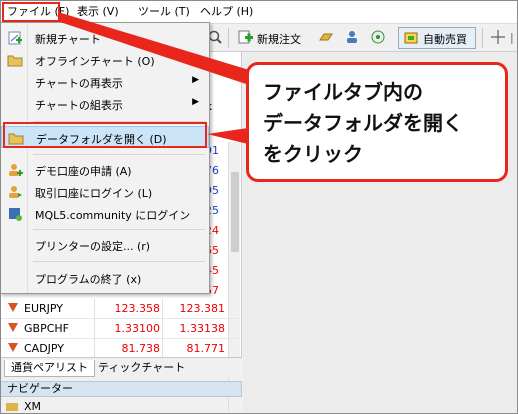 This screenshot has height=414, width=518. What do you see at coordinates (164, 12) in the screenshot?
I see `menu-tools: ツール (T)` at bounding box center [164, 12].